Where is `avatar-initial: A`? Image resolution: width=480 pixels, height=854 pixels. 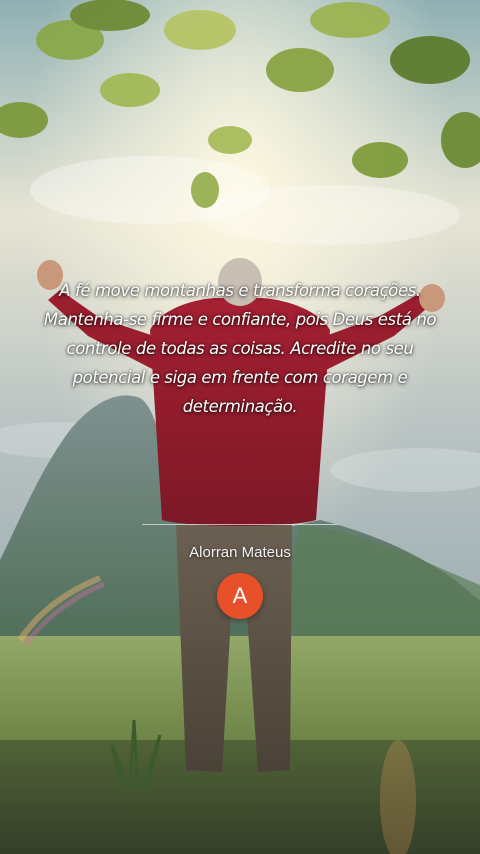 avatar-initial: A is located at coordinates (240, 595).